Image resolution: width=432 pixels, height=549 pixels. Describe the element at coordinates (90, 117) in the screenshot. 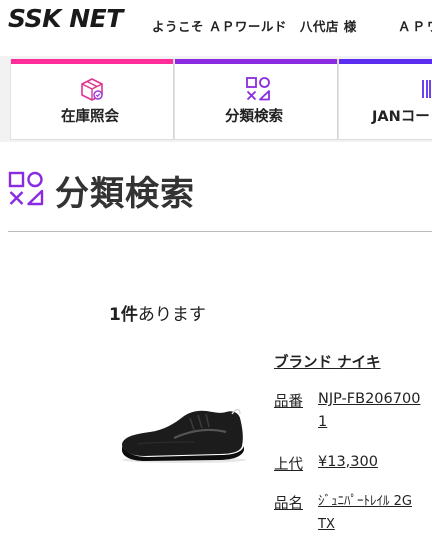

I see `nav-tab-label: 在庫照会` at that location.